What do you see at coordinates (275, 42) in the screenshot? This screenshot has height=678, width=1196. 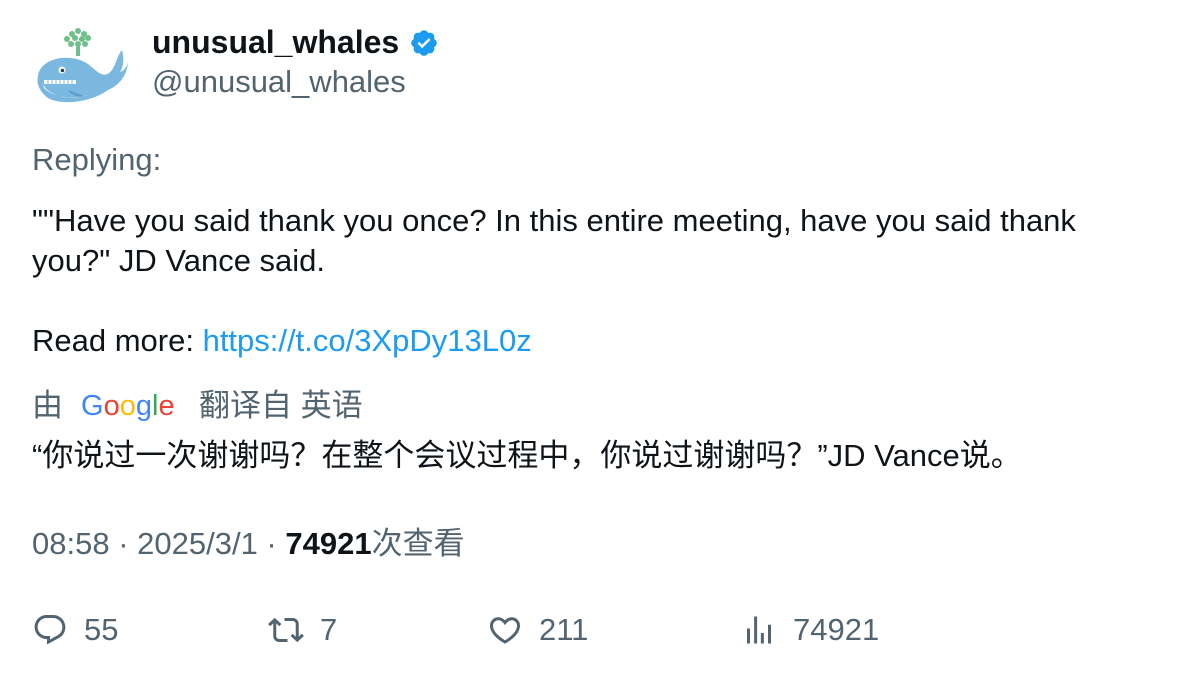 I see `author-display-name: unusual_whales` at bounding box center [275, 42].